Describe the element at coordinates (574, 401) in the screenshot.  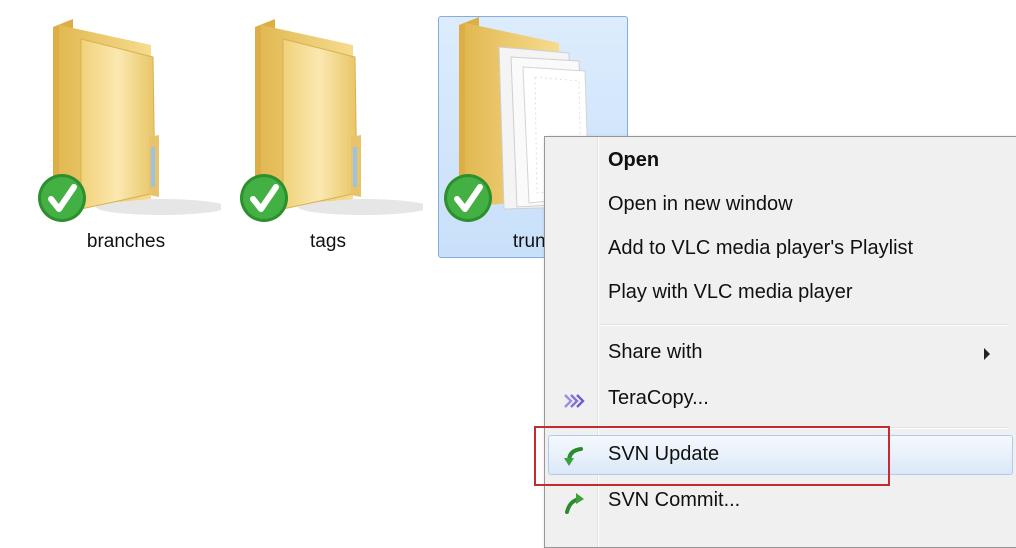
I see `teracopy-icon` at that location.